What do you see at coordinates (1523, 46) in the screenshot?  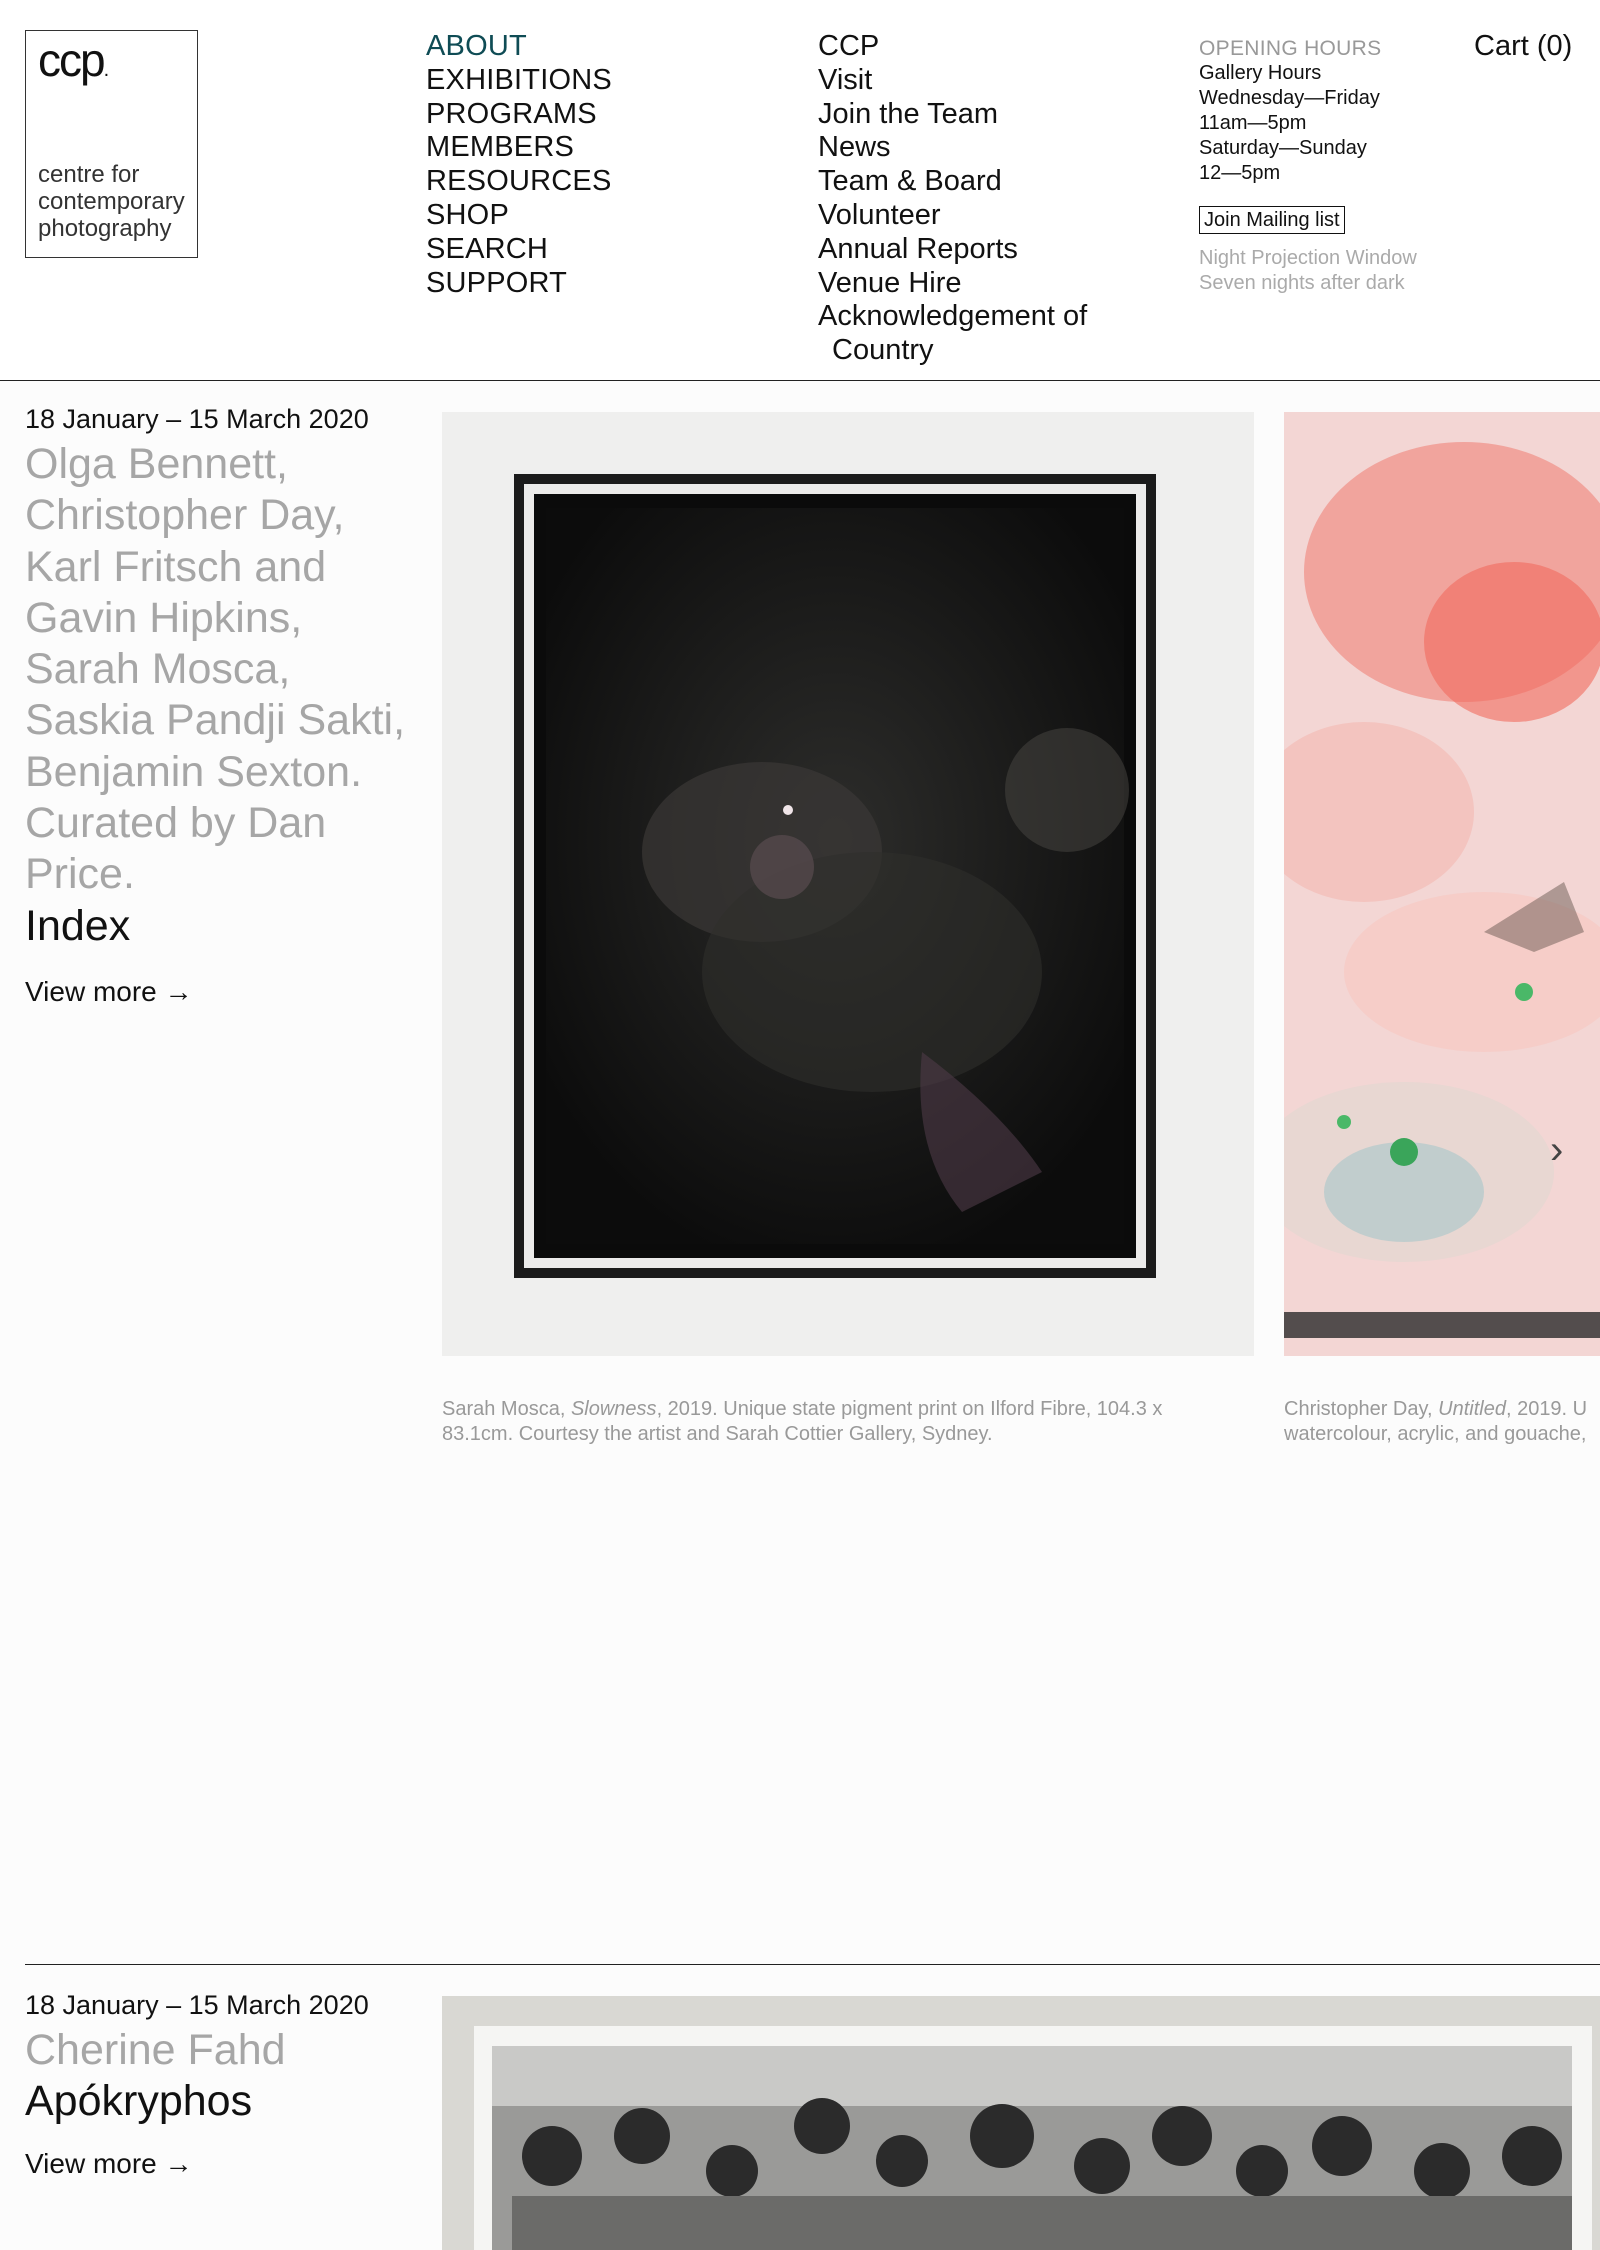 I see `cart-link: Cart (0)` at bounding box center [1523, 46].